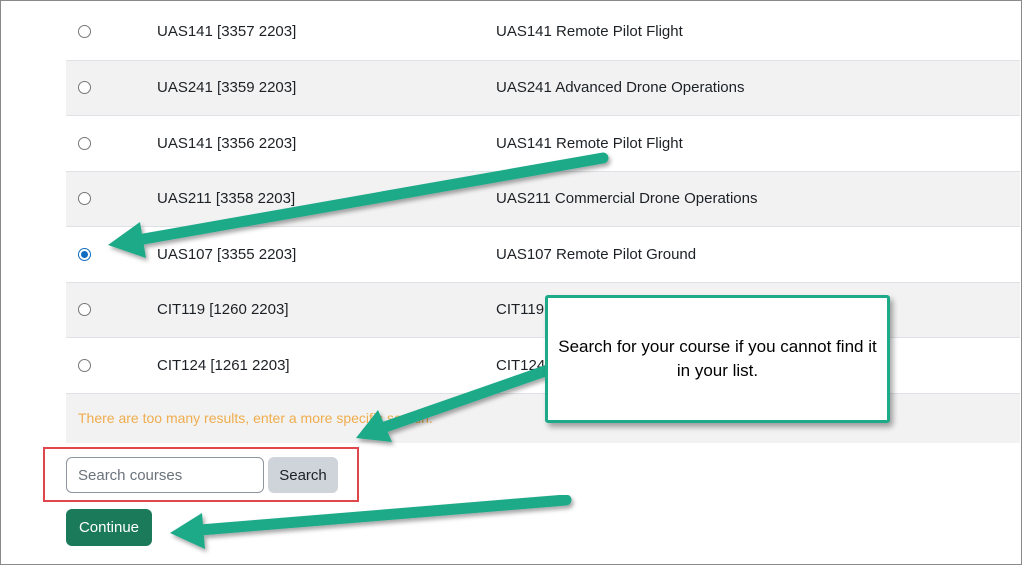 This screenshot has width=1022, height=565. Describe the element at coordinates (165, 475) in the screenshot. I see `search-input` at that location.